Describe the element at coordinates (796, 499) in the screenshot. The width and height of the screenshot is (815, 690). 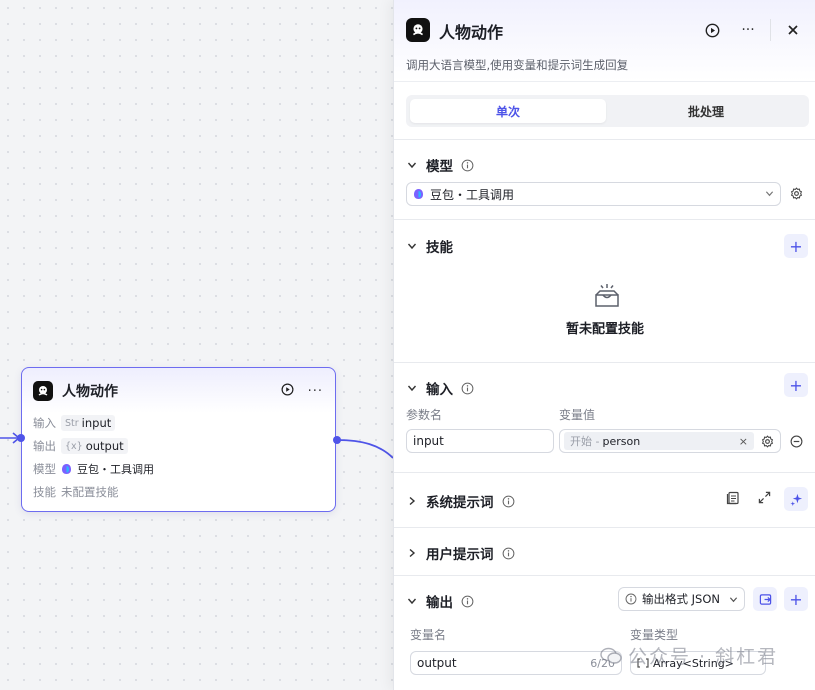
I see `ai-optimize-icon` at that location.